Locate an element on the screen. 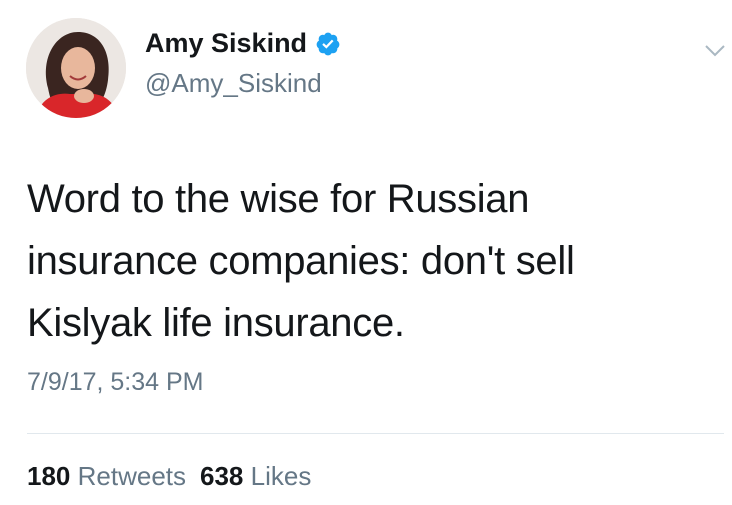  author-name: Amy Siskind is located at coordinates (243, 43).